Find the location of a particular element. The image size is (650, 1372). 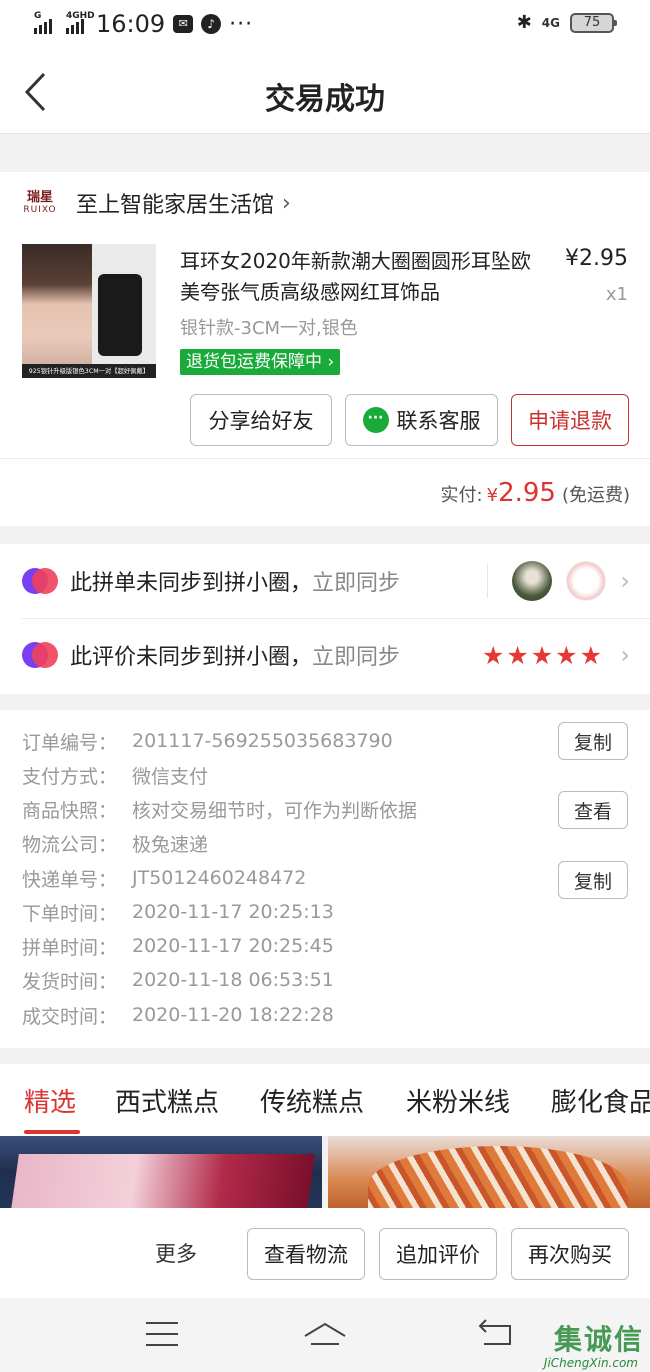

shop-logo-text: 瑞星 is located at coordinates (39, 197).